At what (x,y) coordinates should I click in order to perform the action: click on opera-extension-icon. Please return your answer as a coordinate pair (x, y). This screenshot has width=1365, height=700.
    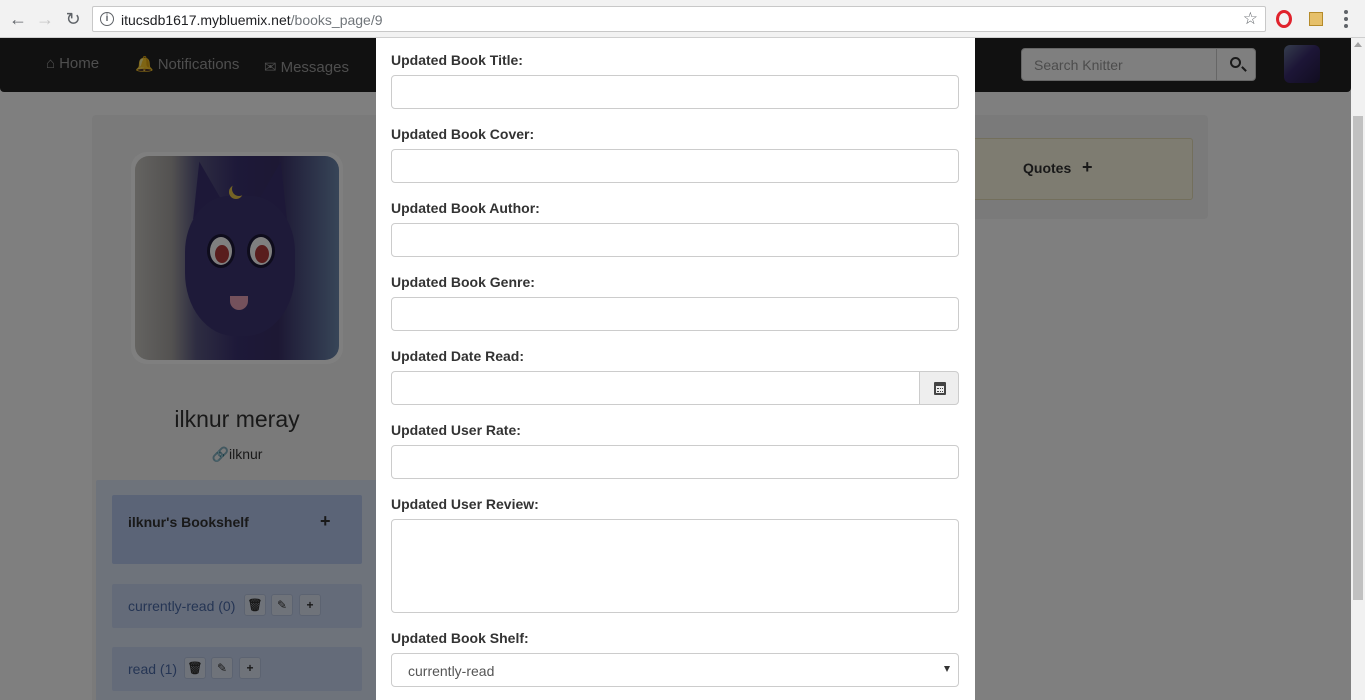
    Looking at the image, I should click on (1284, 19).